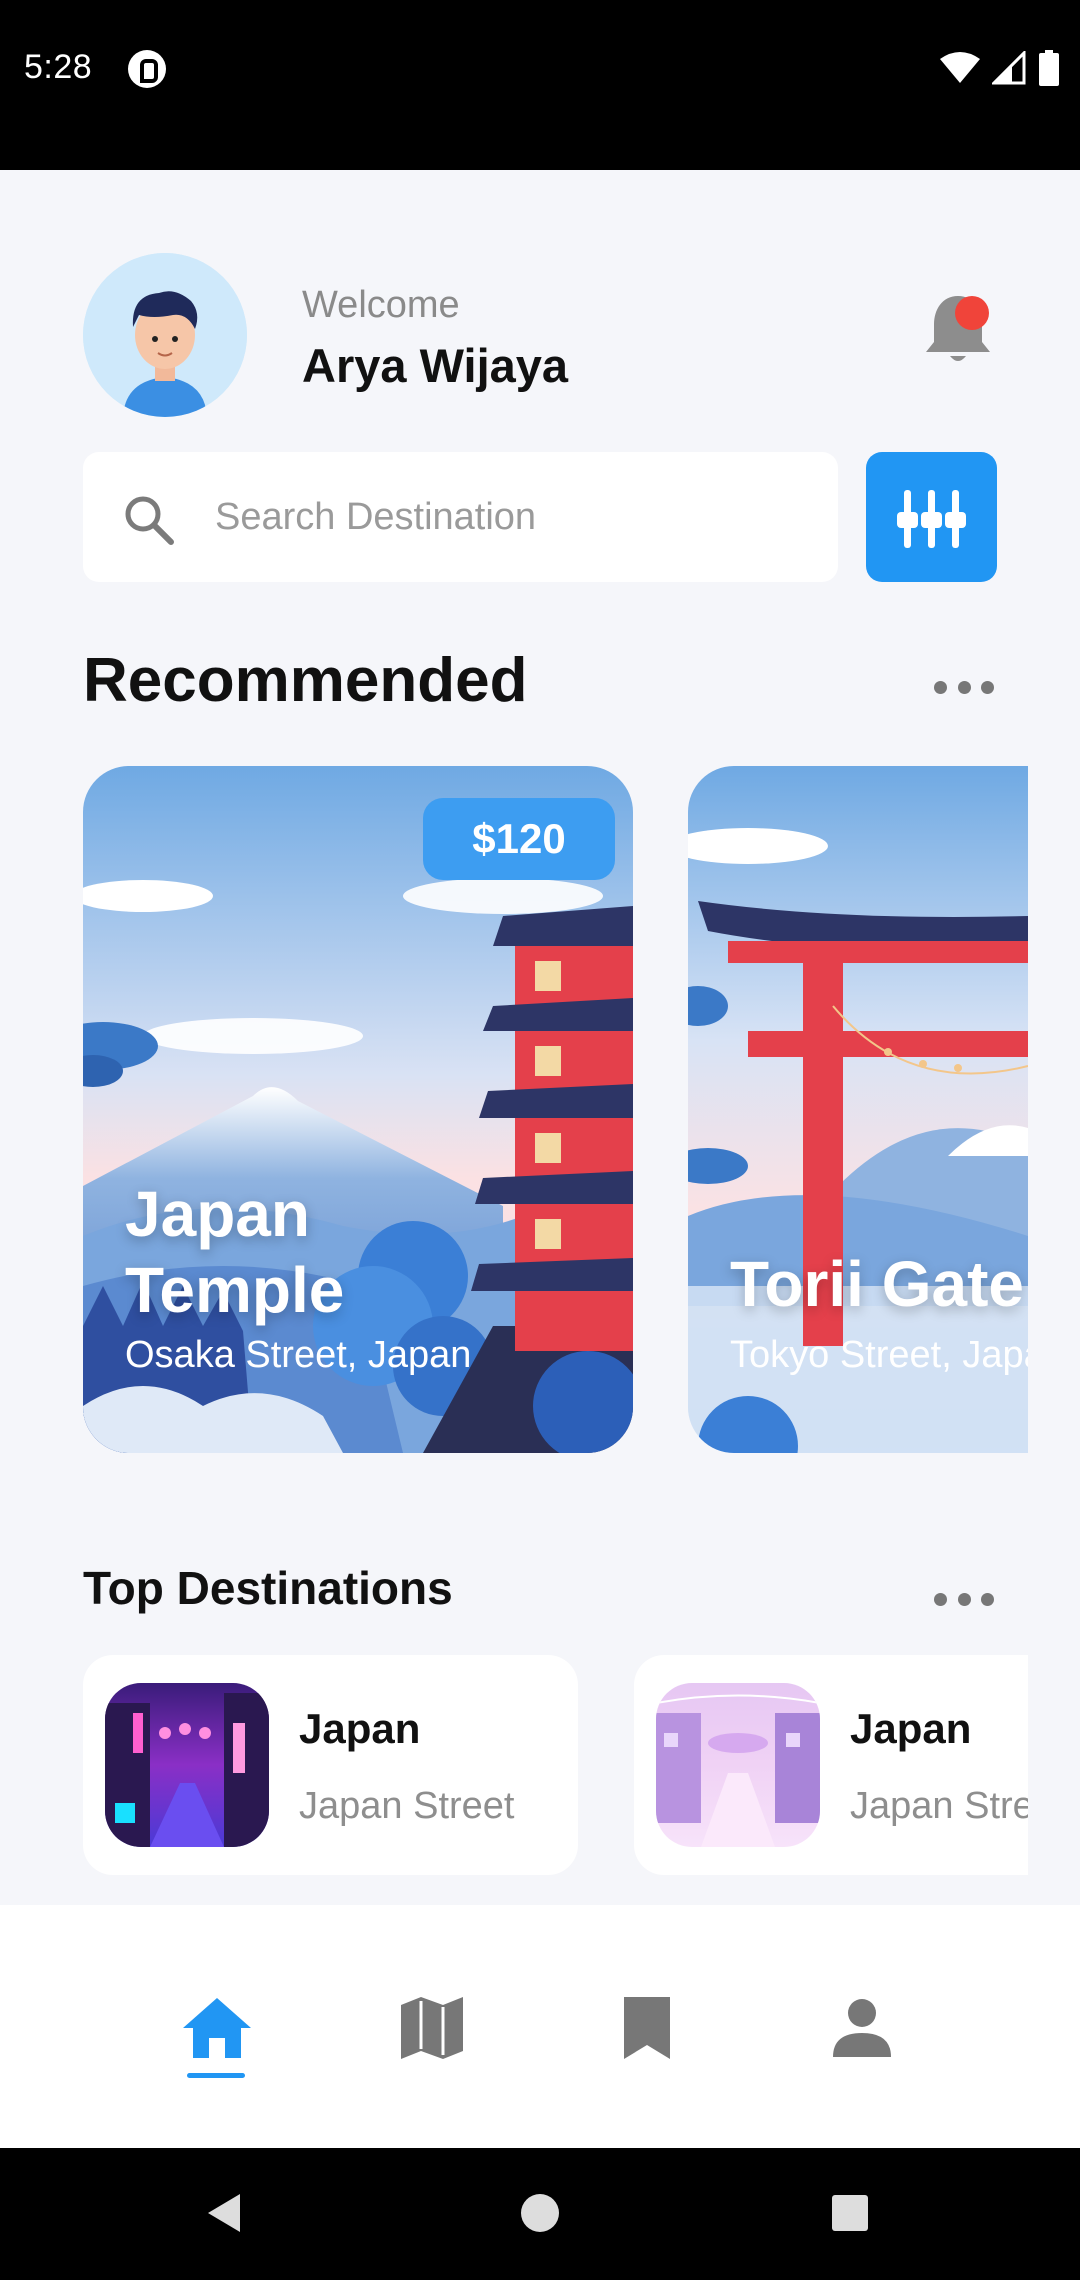 The image size is (1080, 2280). Describe the element at coordinates (877, 1284) in the screenshot. I see `card-title: Torii Gate` at that location.